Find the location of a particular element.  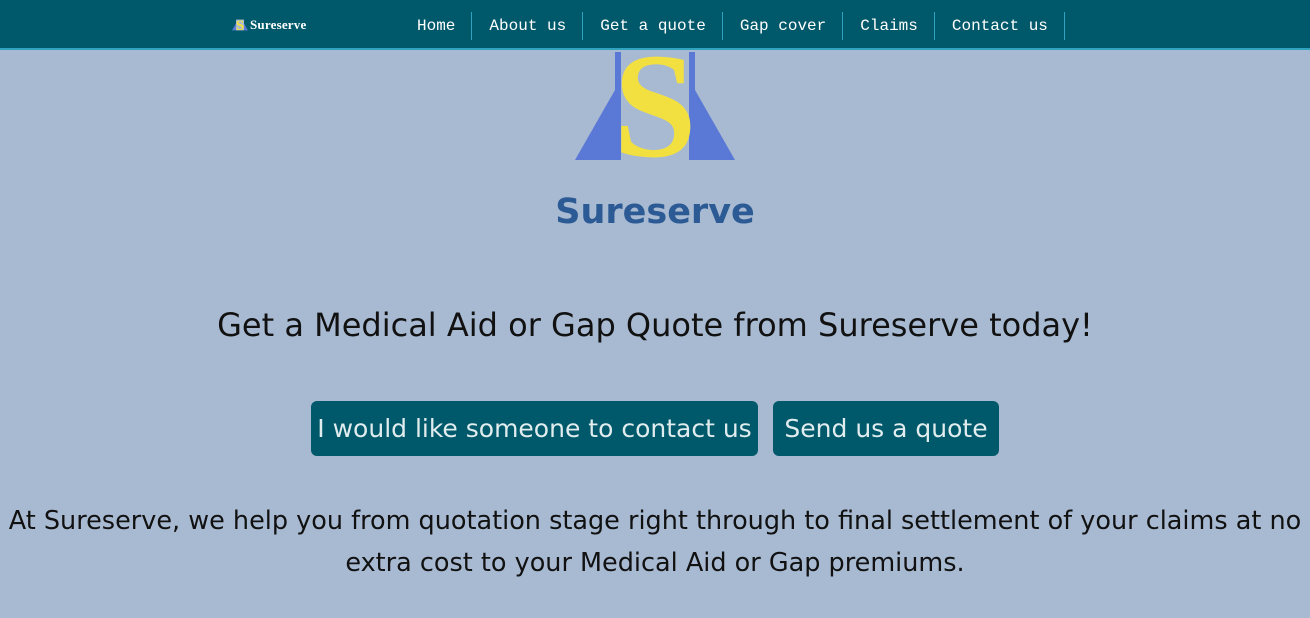

brand-name: Sureserve is located at coordinates (278, 24).